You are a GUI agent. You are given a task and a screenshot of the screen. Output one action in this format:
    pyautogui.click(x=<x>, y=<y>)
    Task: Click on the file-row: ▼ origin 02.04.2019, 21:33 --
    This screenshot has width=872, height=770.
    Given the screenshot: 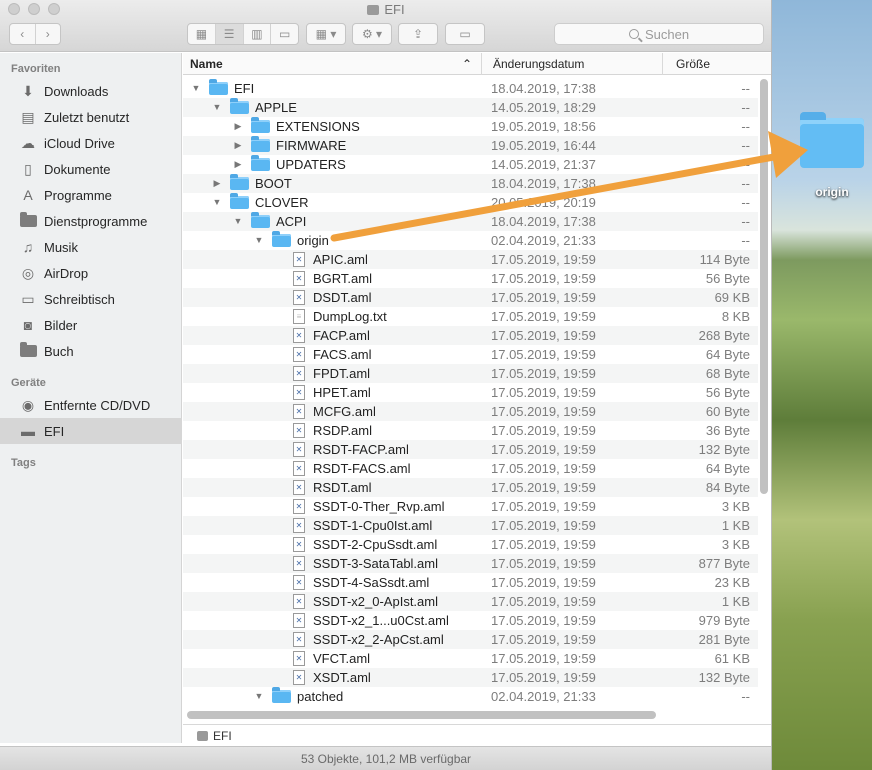 What is the action you would take?
    pyautogui.click(x=470, y=240)
    